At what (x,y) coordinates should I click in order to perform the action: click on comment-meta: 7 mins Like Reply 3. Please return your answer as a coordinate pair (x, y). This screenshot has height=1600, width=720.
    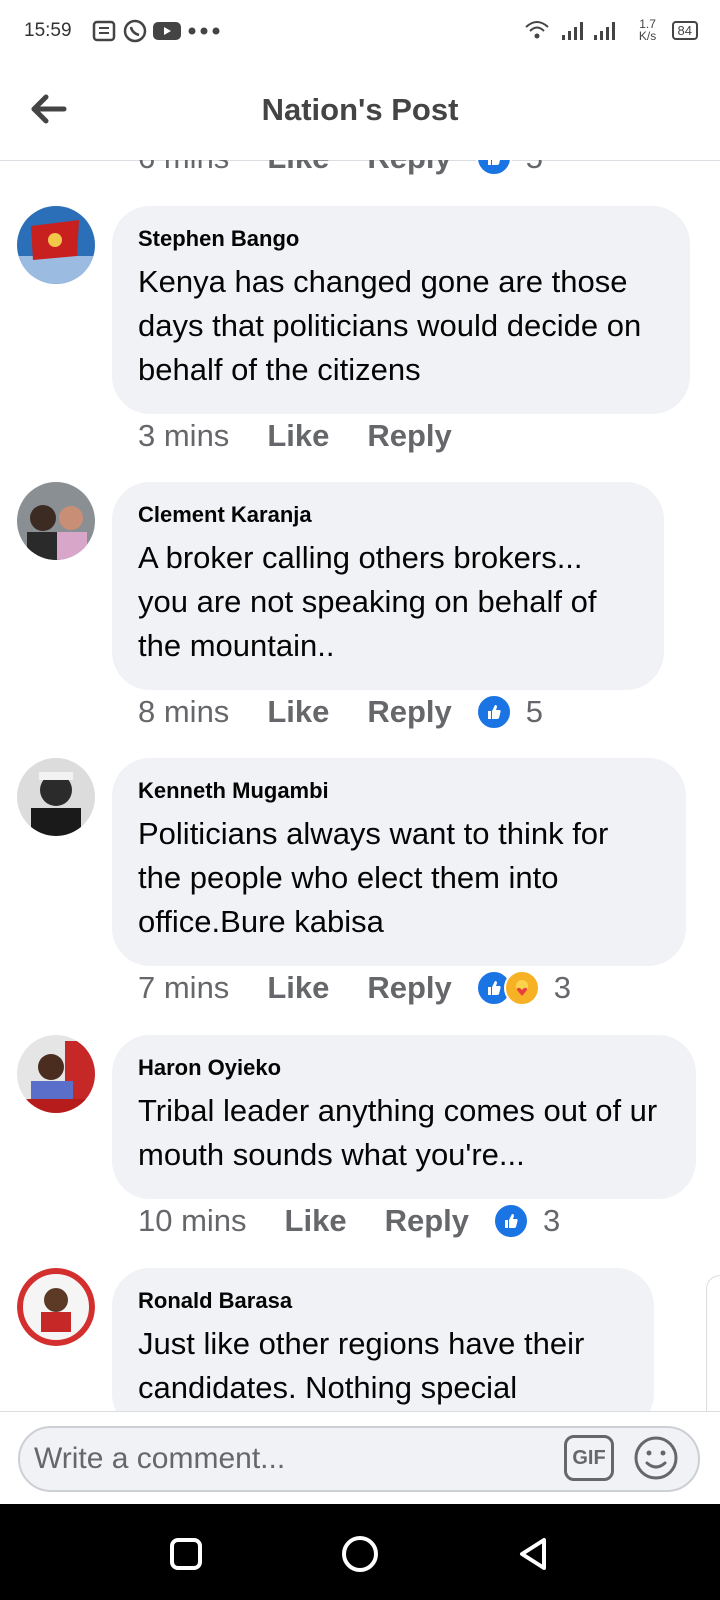
    Looking at the image, I should click on (354, 988).